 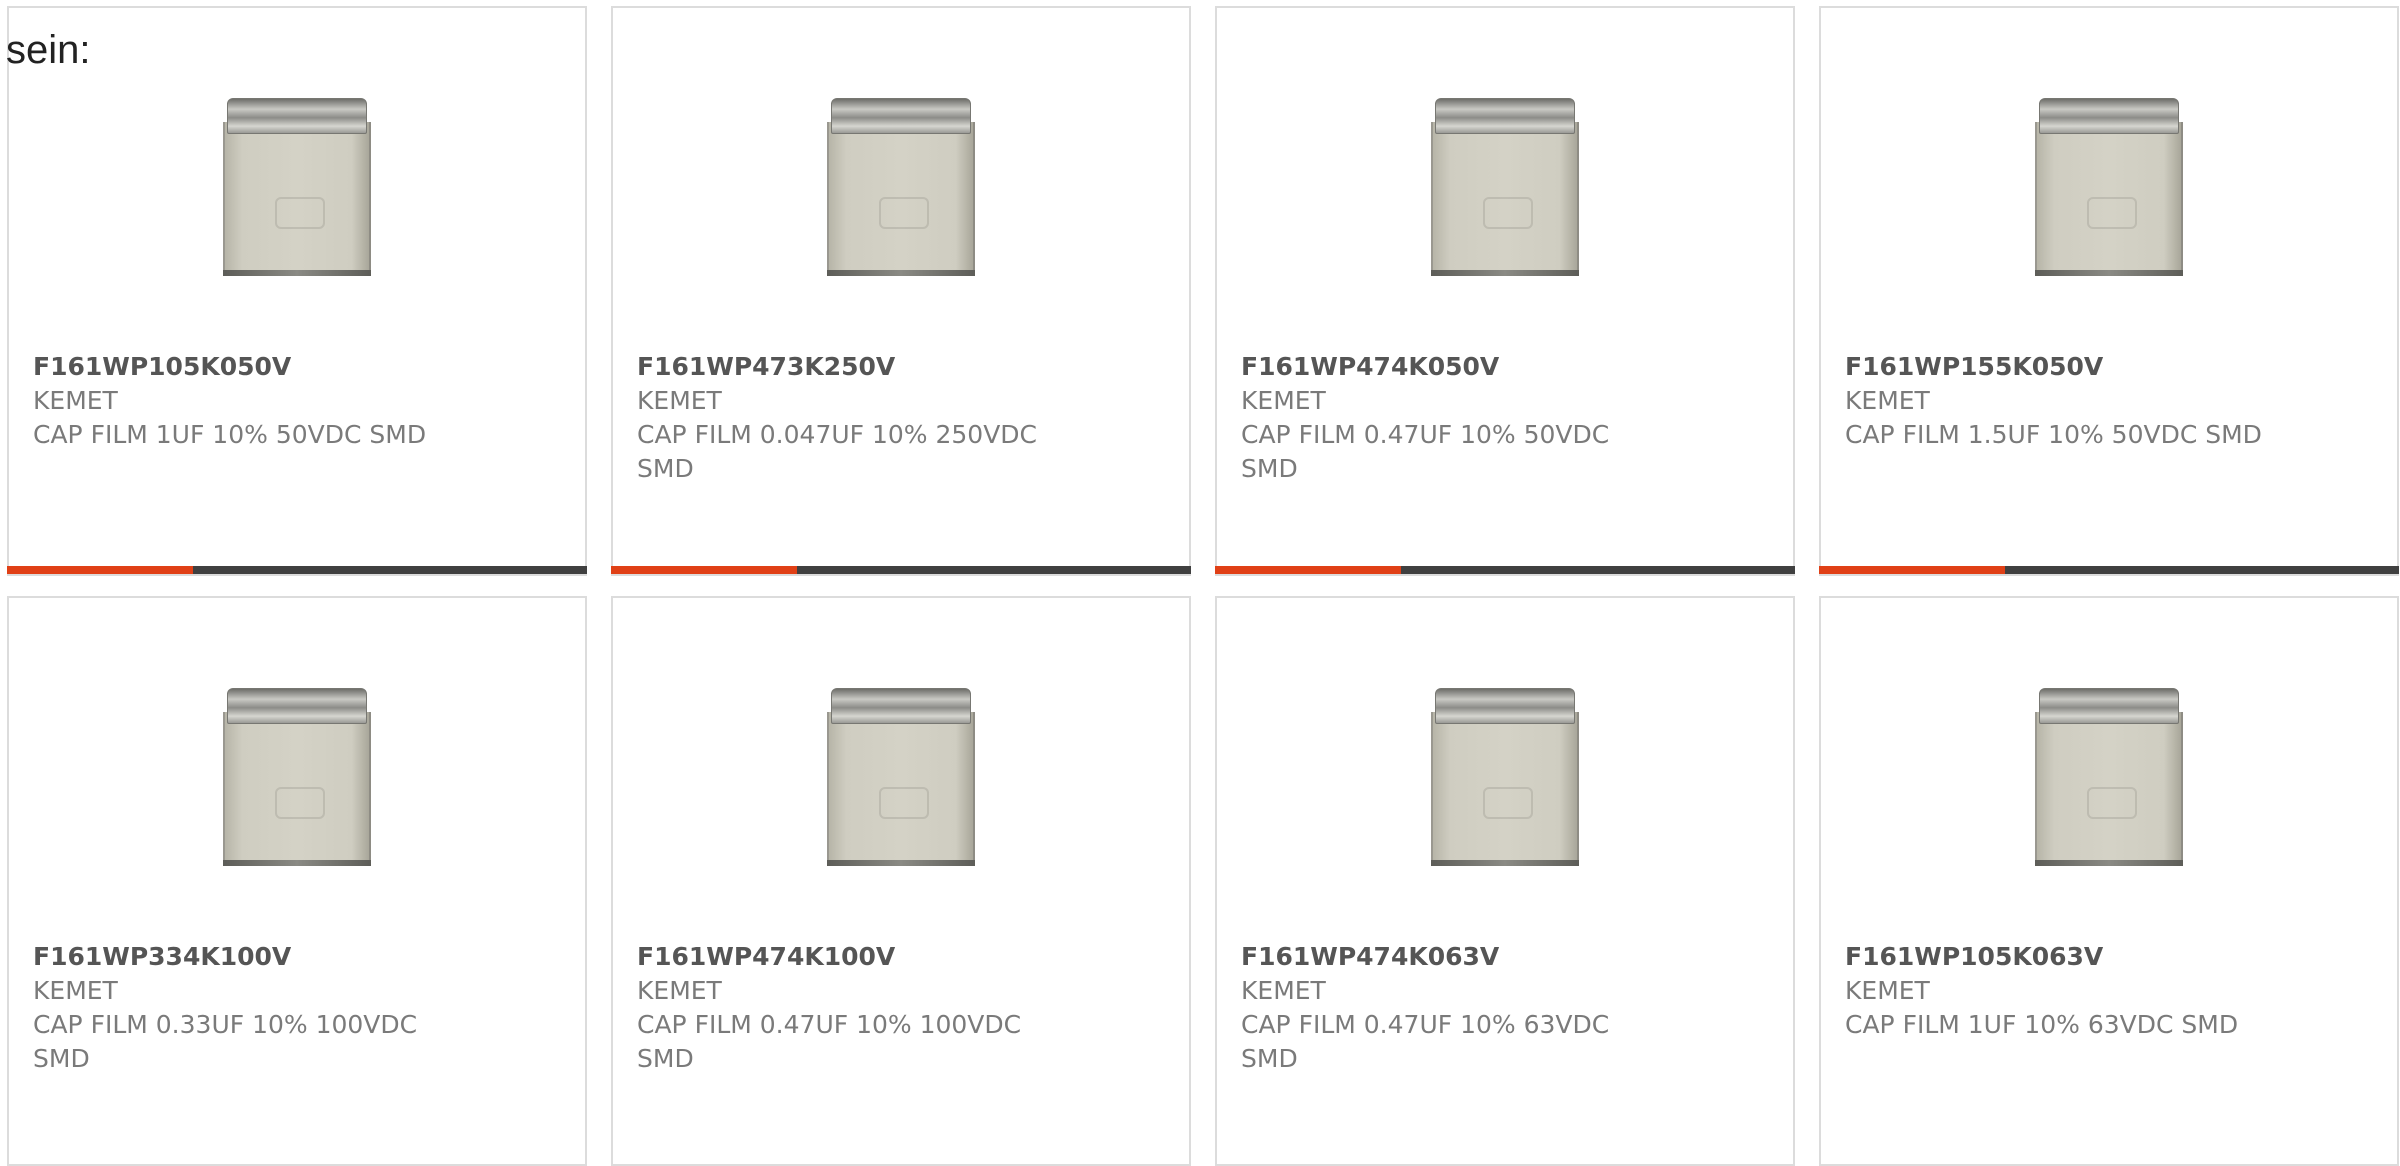 I want to click on part-number-link: F161WP155K050V, so click(x=2109, y=367).